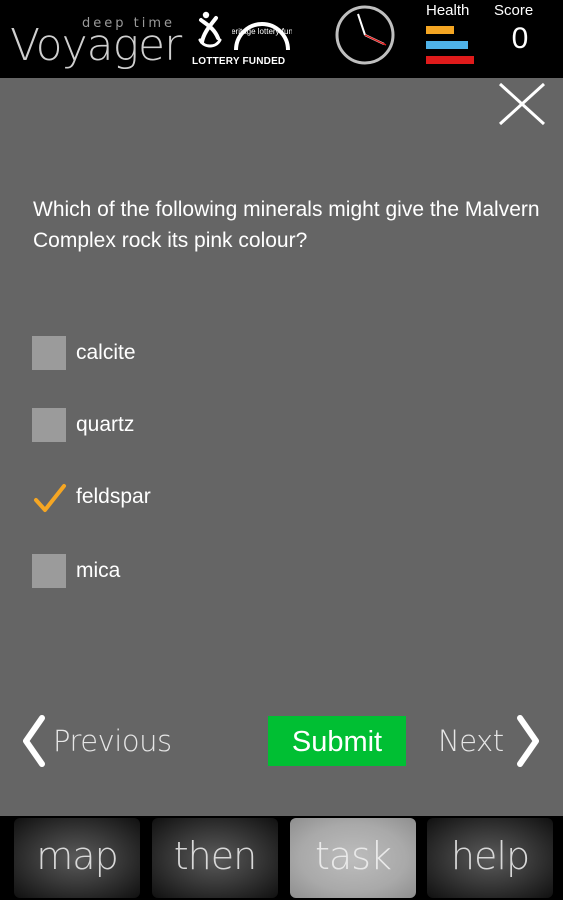 The height and width of the screenshot is (900, 563). Describe the element at coordinates (353, 858) in the screenshot. I see `tab-task: task` at that location.